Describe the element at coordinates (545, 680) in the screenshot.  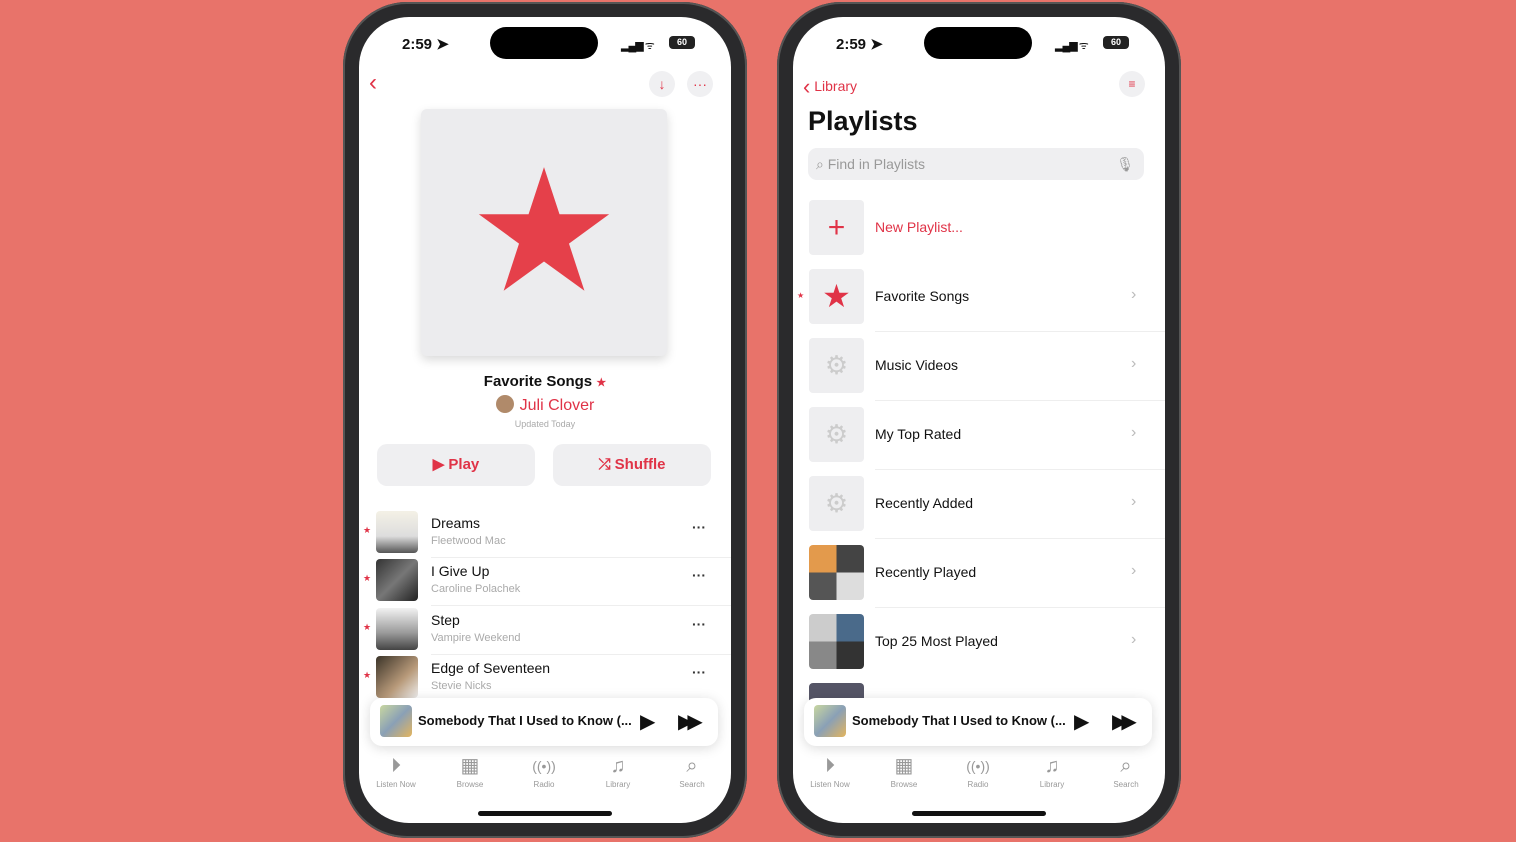
I see `song-row: ★ Edge of Seventeen Stevie Nicks ···` at that location.